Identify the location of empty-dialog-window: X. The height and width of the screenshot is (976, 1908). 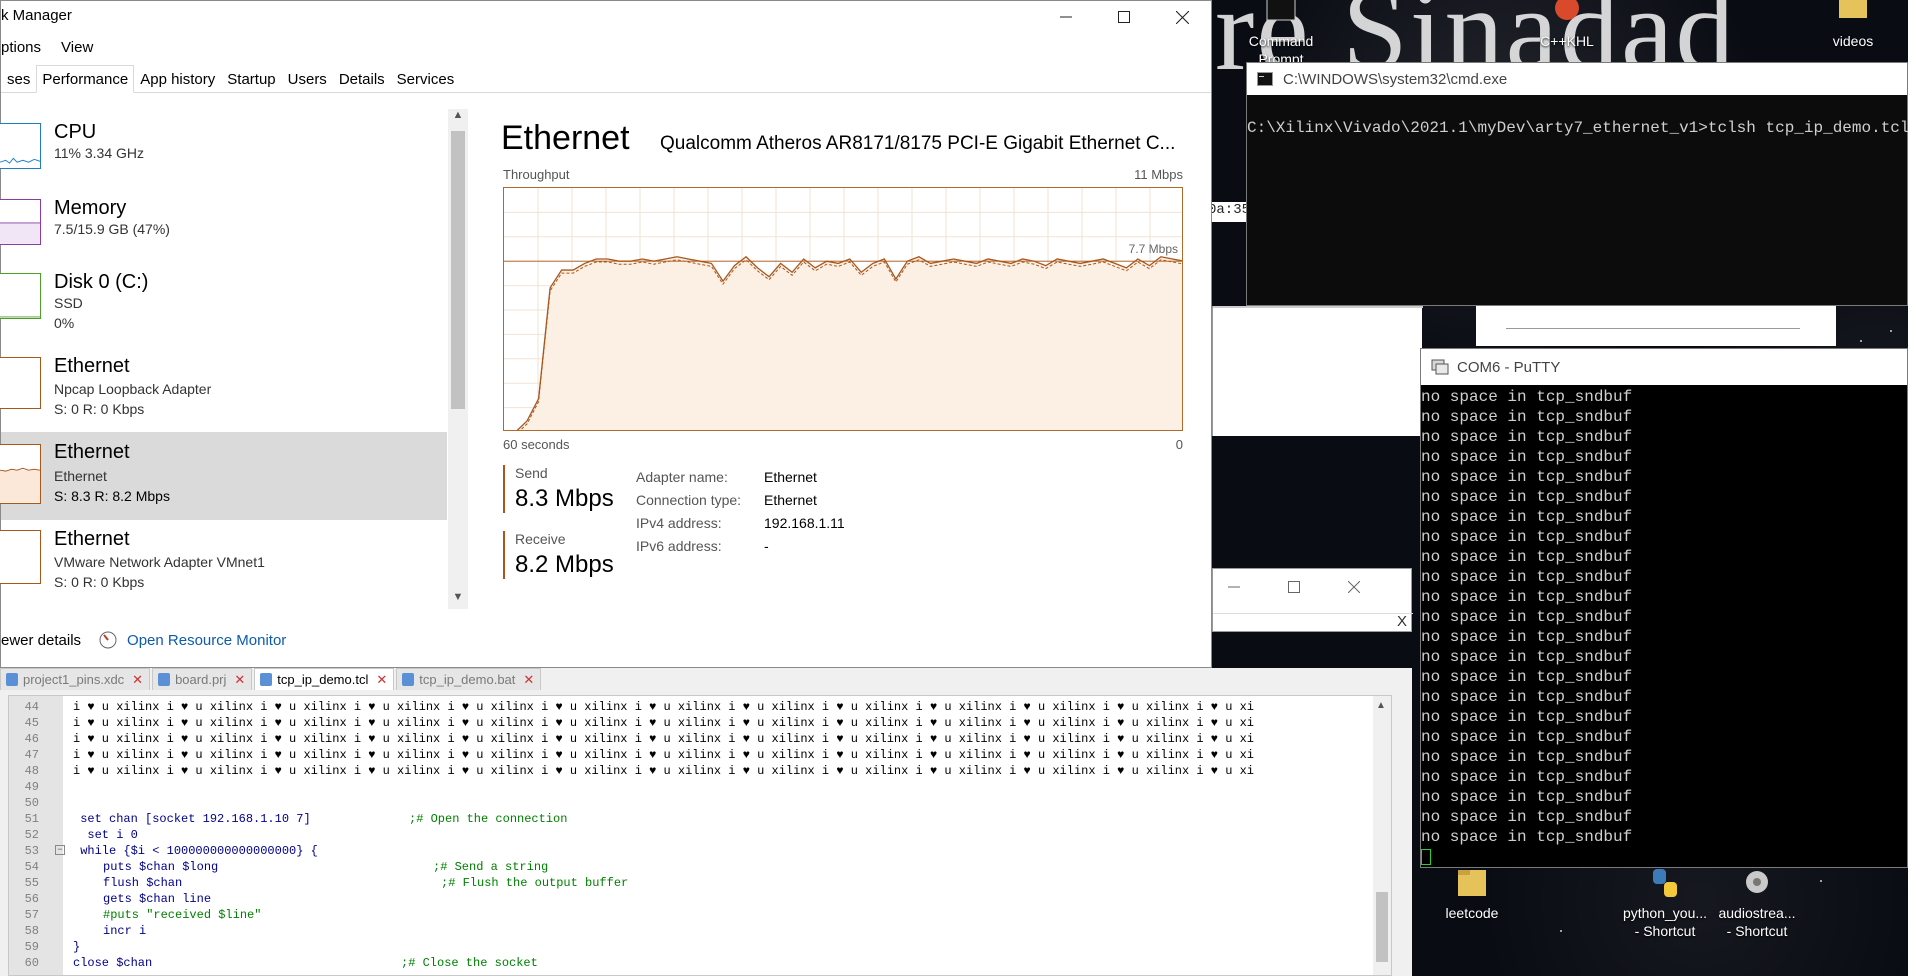
(1312, 600).